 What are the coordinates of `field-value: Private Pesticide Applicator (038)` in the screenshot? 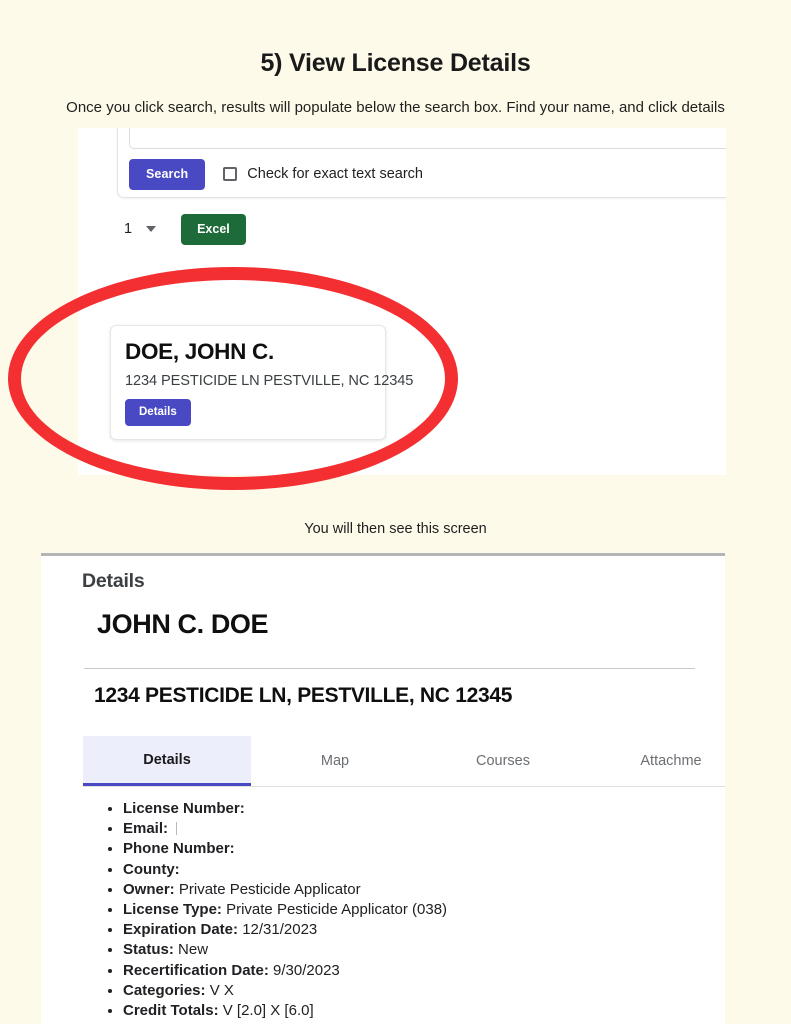 It's located at (337, 910).